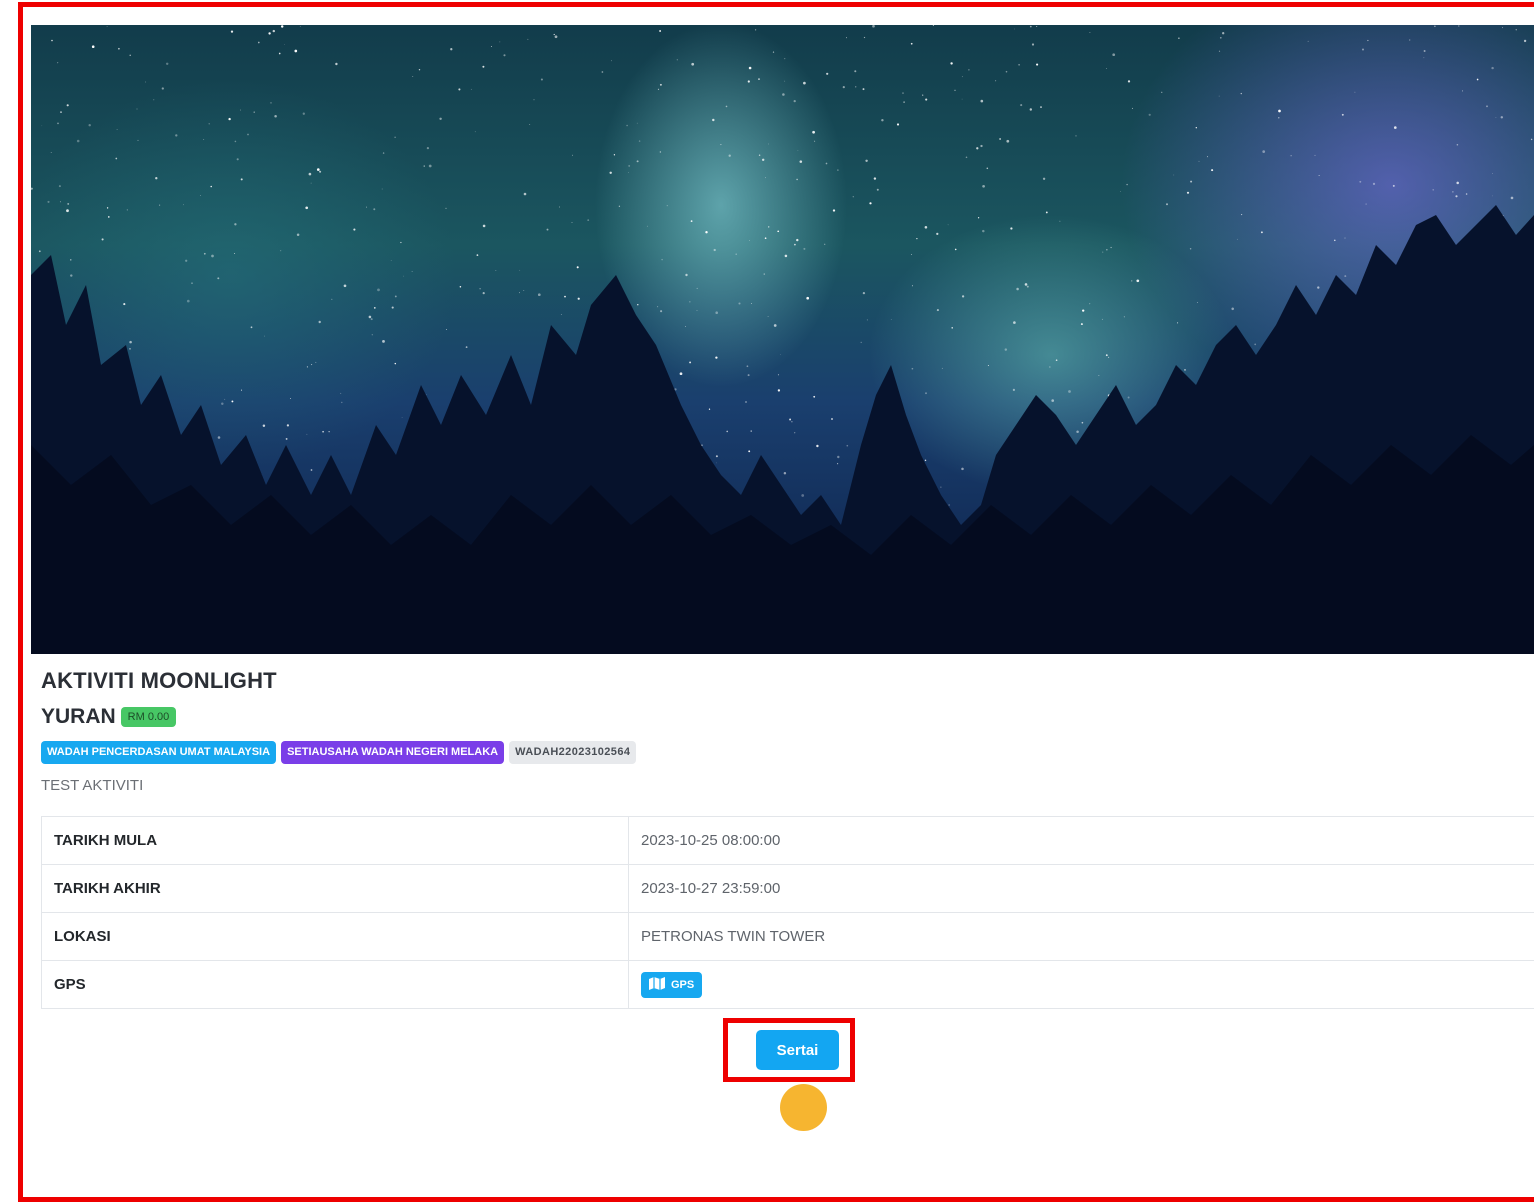  What do you see at coordinates (335, 985) in the screenshot?
I see `gps-label: GPS` at bounding box center [335, 985].